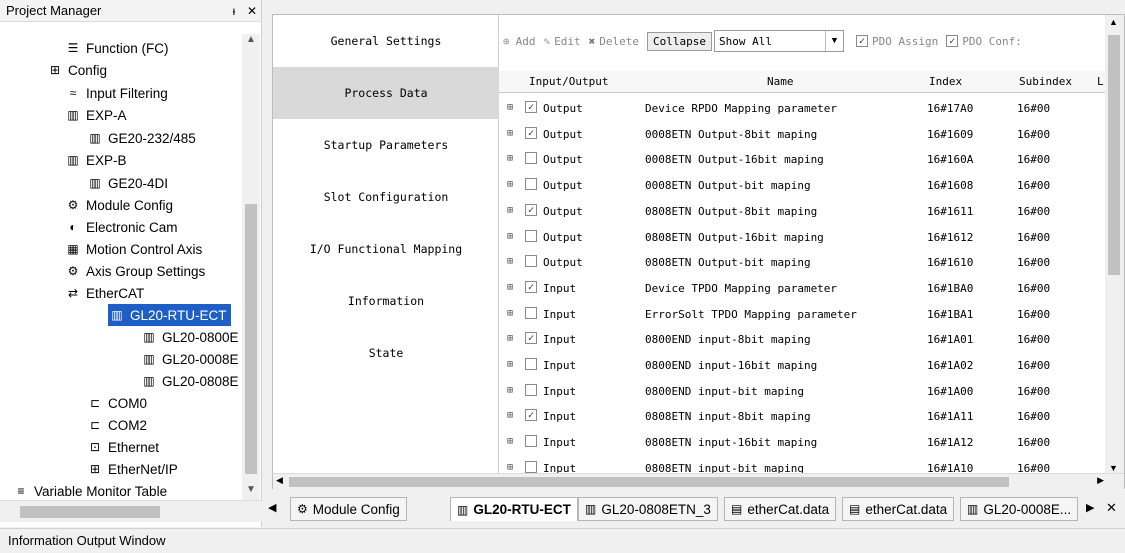  Describe the element at coordinates (132, 469) in the screenshot. I see `tree-node-ethernet-ip: ⊞ EtherNet/IP` at that location.